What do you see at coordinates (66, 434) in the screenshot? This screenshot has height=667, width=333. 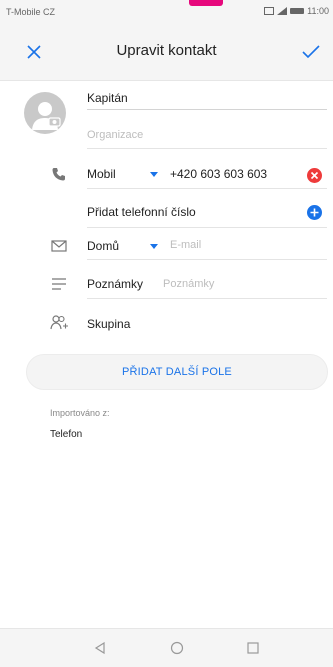 I see `import-value: Telefon` at bounding box center [66, 434].